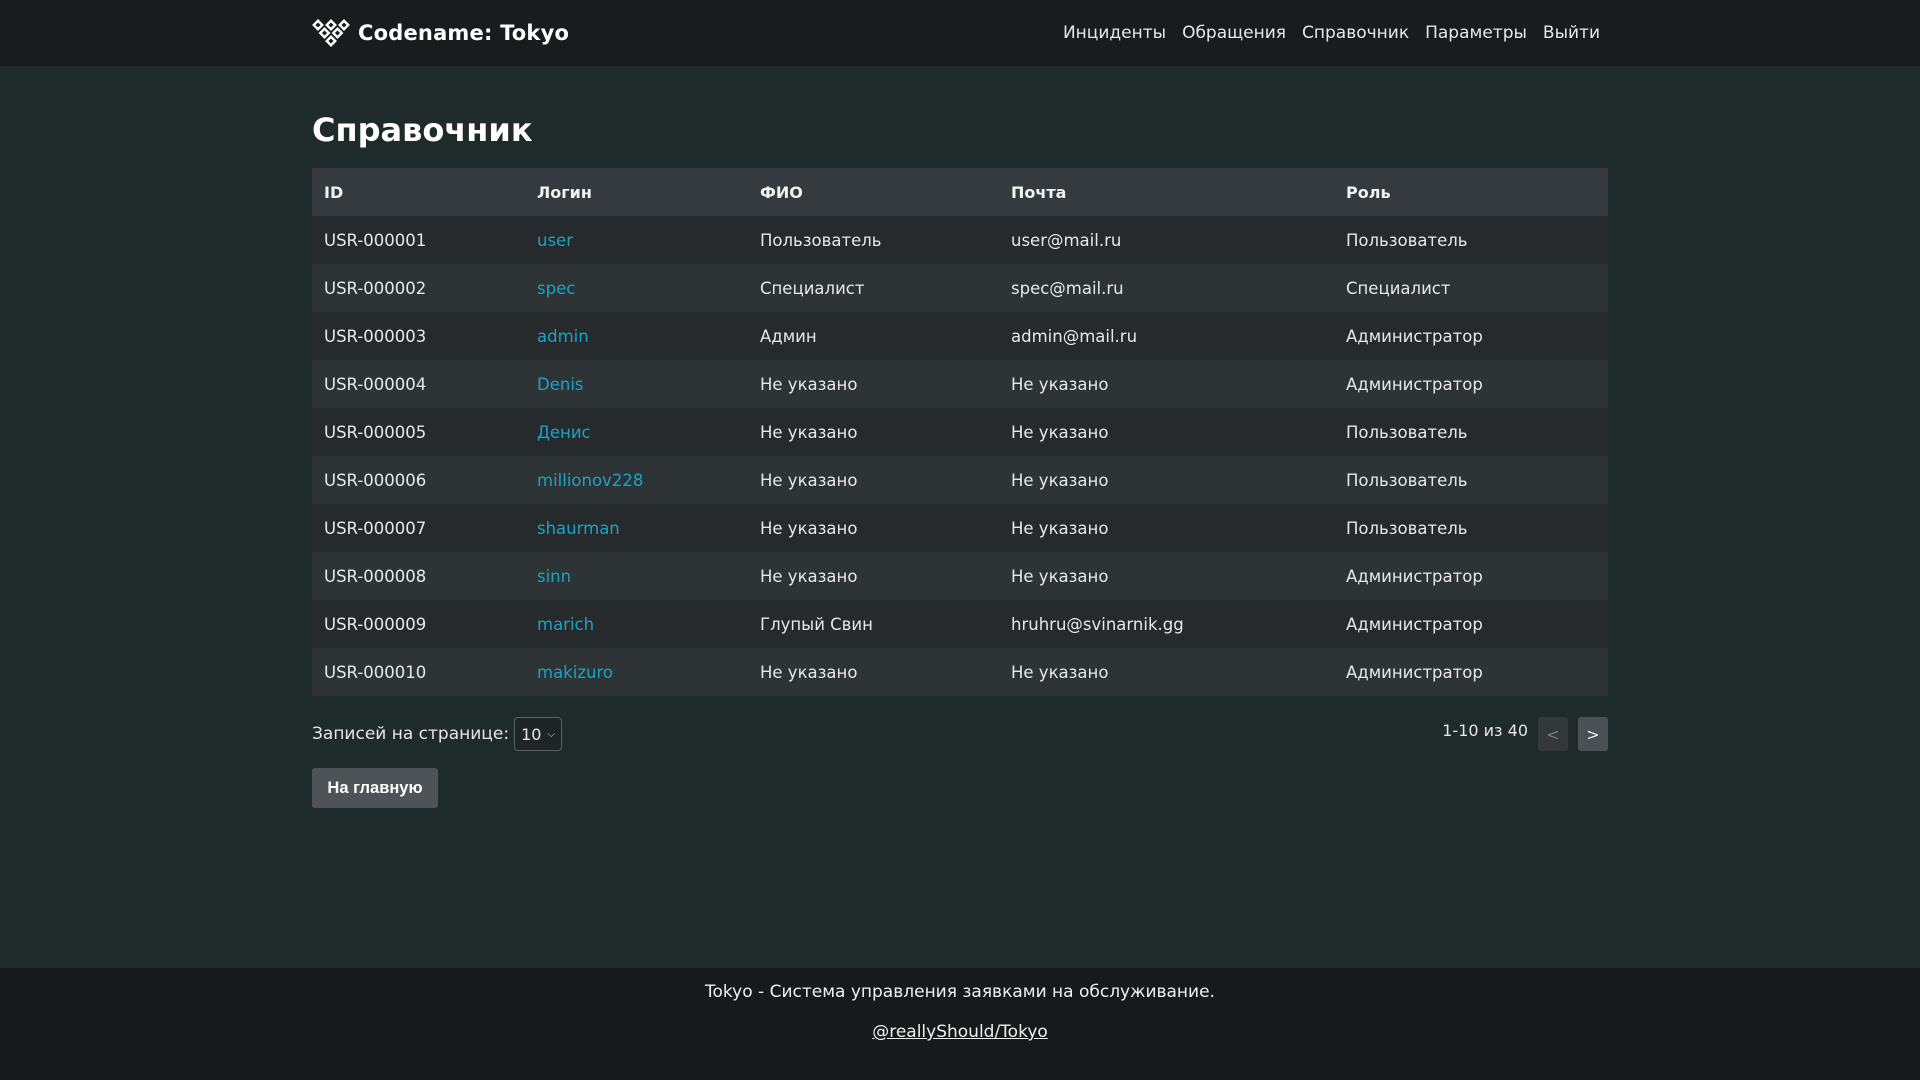 This screenshot has width=1920, height=1080. What do you see at coordinates (873, 192) in the screenshot?
I see `column-header-fio: ФИО` at bounding box center [873, 192].